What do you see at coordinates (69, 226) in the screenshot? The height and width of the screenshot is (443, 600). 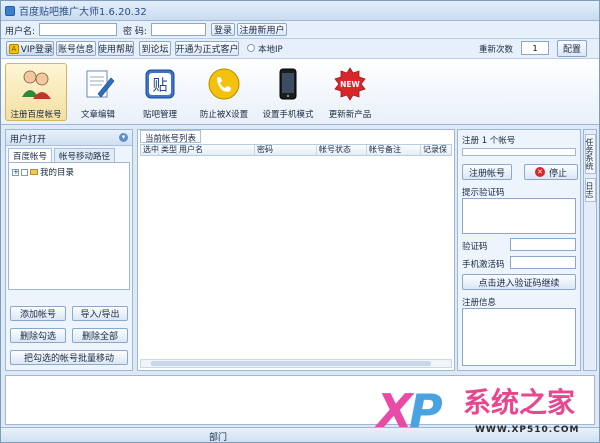 I see `account-tree: + 我的目录` at bounding box center [69, 226].